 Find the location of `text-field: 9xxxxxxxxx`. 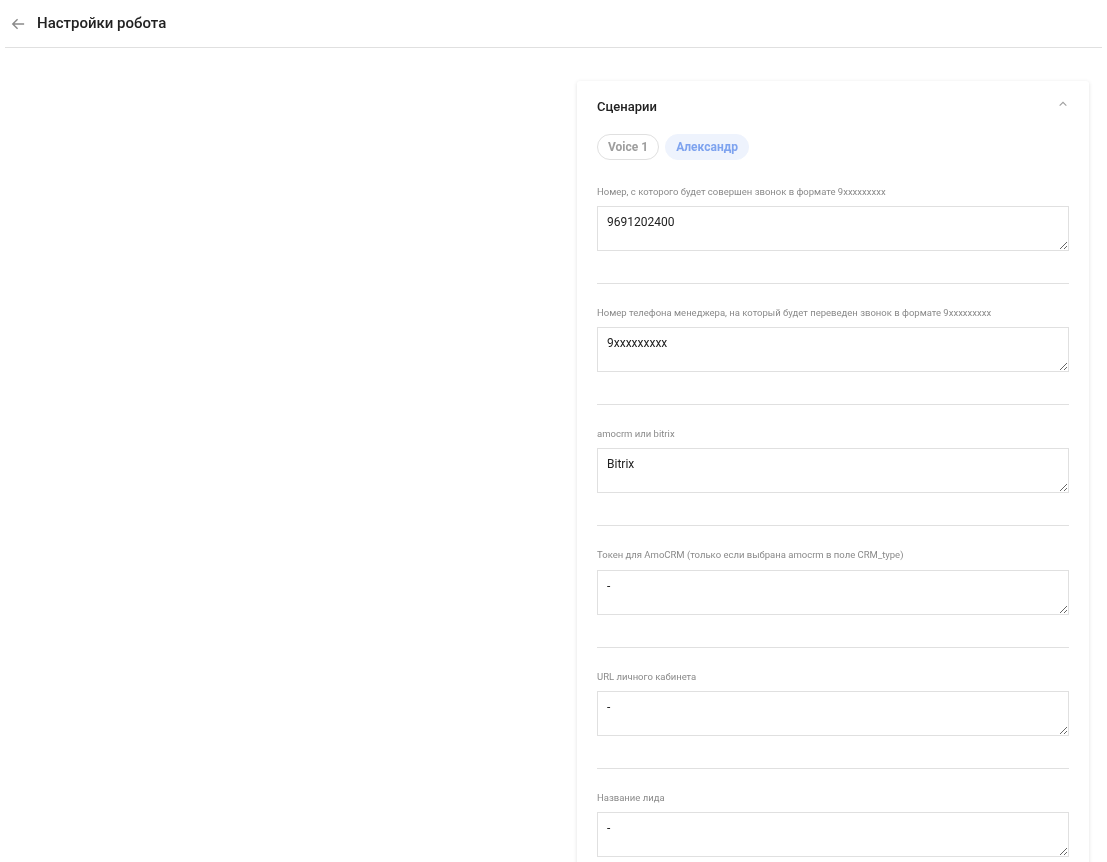

text-field: 9xxxxxxxxx is located at coordinates (833, 349).